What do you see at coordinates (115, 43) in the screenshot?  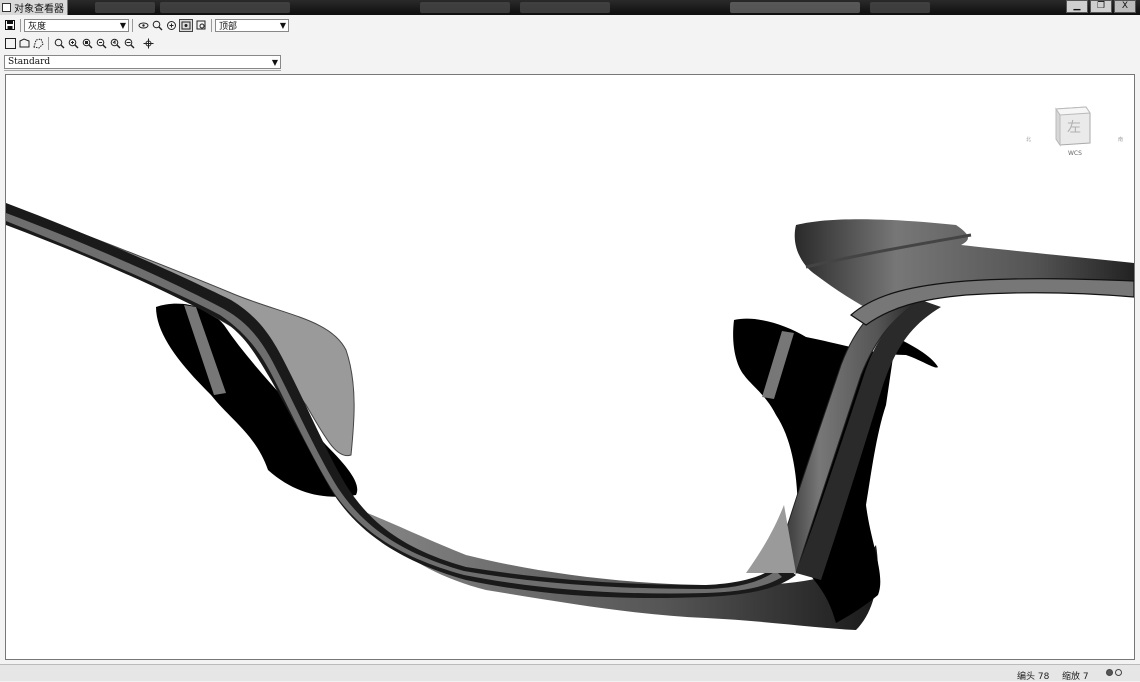 I see `zoom-previous-icon` at bounding box center [115, 43].